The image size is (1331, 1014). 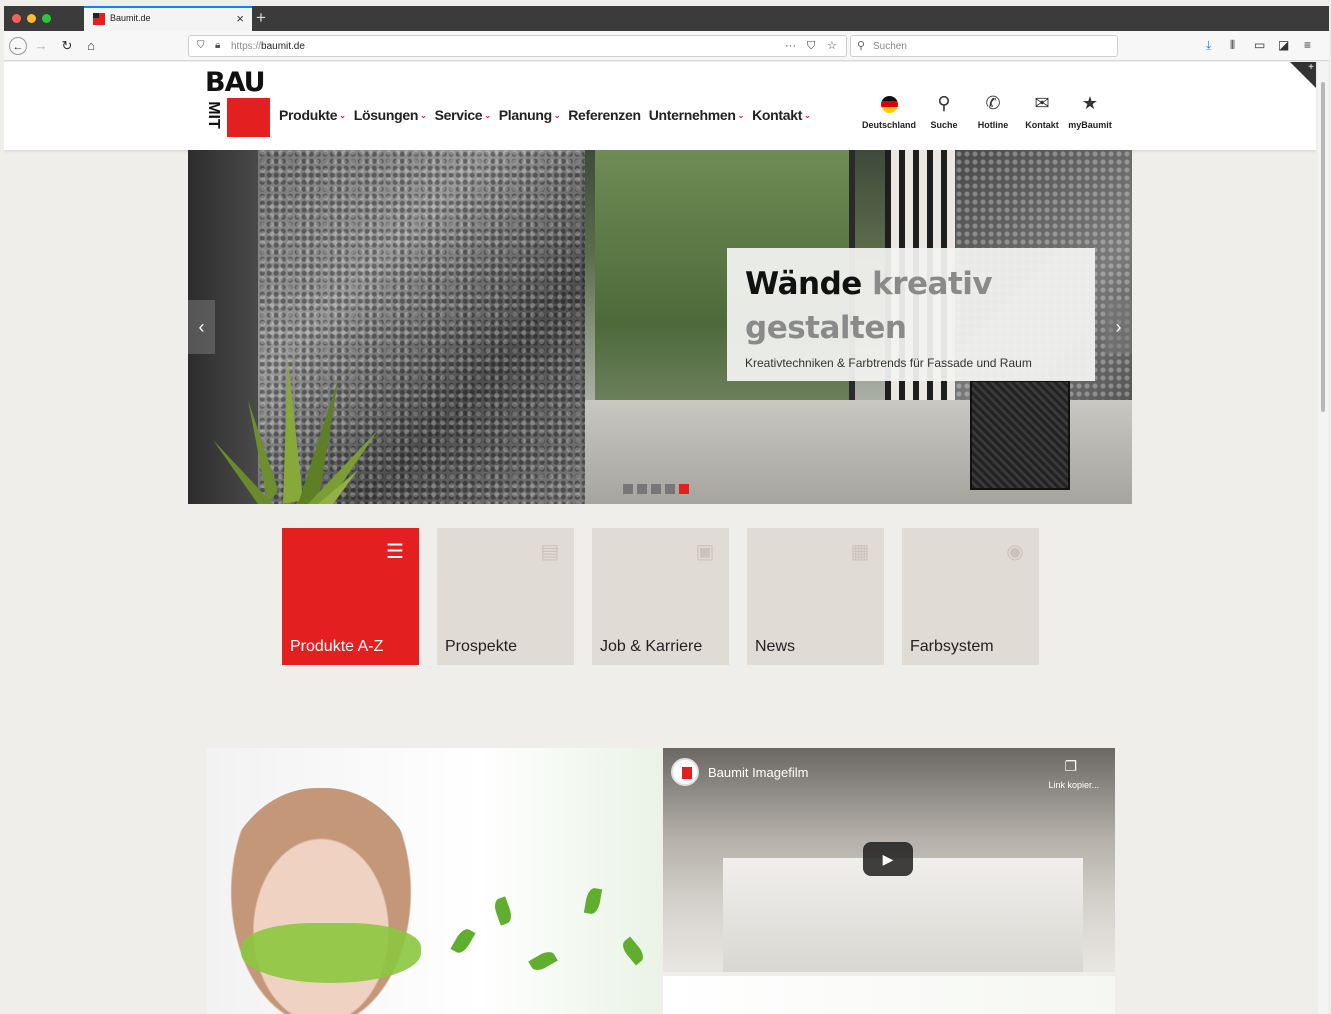 What do you see at coordinates (312, 115) in the screenshot?
I see `nav-item-produkte: Produkte ⌄` at bounding box center [312, 115].